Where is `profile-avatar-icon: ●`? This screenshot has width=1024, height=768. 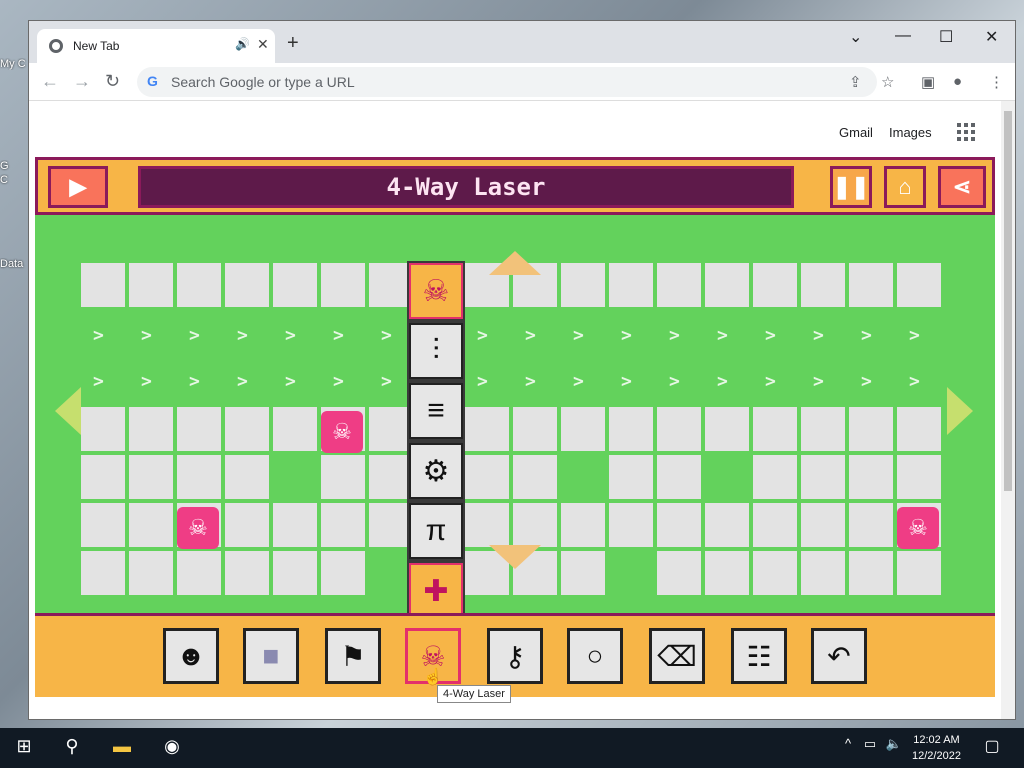 profile-avatar-icon: ● is located at coordinates (957, 81).